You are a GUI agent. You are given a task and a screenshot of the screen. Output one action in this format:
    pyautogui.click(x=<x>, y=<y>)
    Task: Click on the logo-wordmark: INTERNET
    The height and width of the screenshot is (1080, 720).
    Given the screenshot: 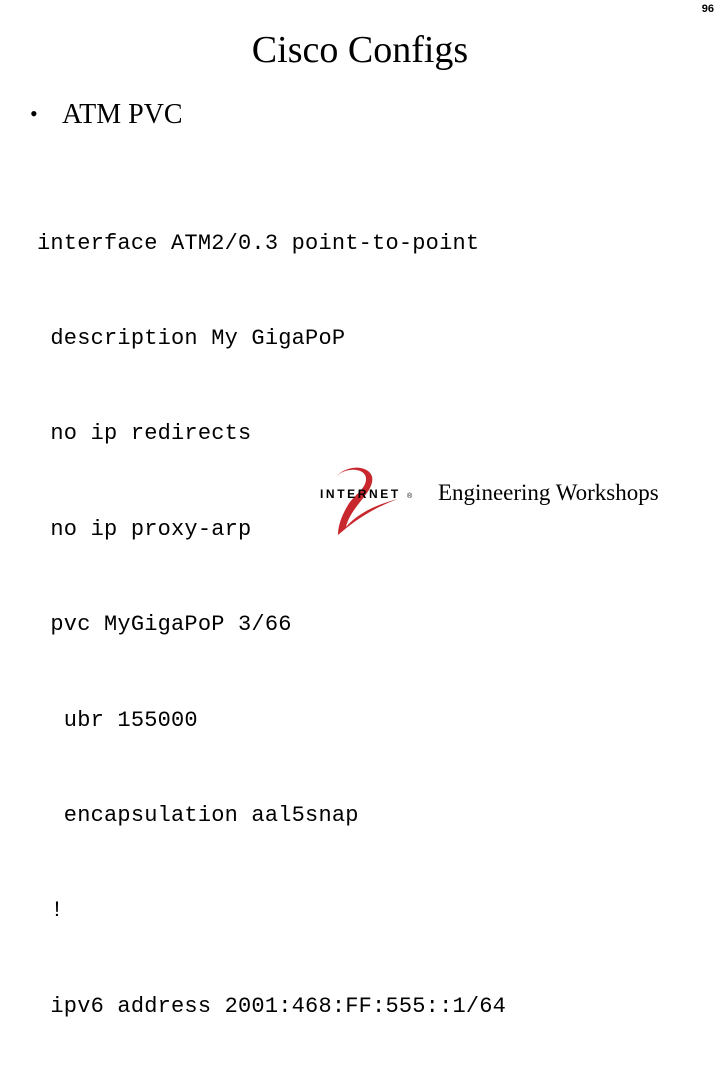 What is the action you would take?
    pyautogui.click(x=360, y=494)
    